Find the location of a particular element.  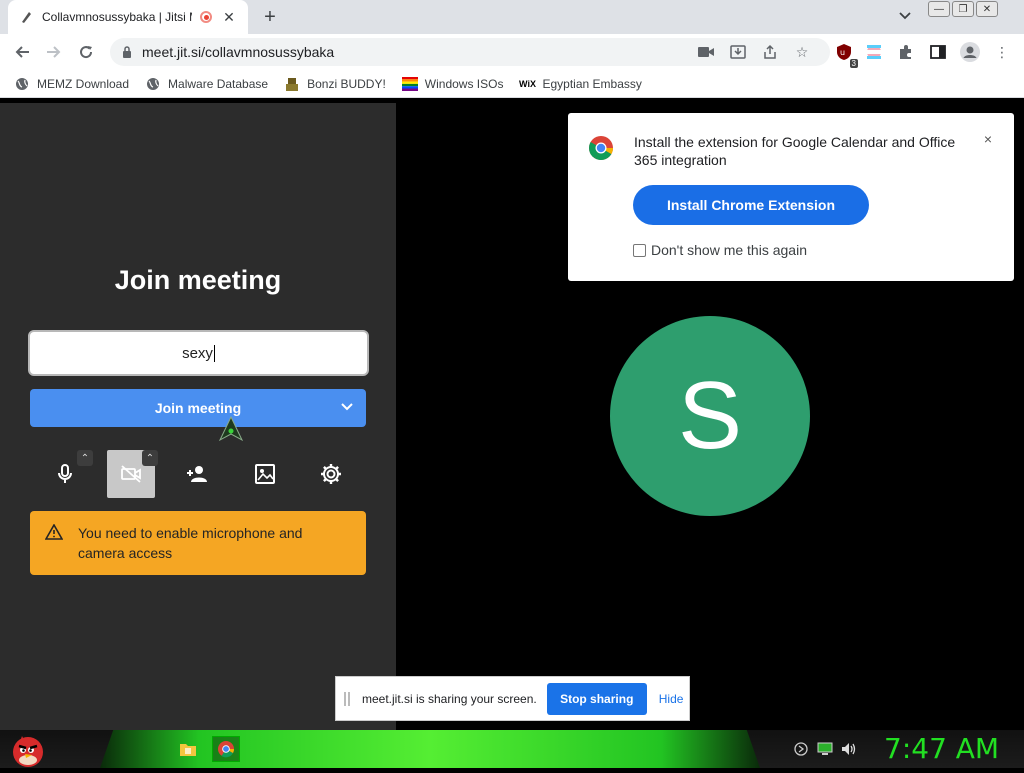

page-title: Join meeting is located at coordinates (198, 280).